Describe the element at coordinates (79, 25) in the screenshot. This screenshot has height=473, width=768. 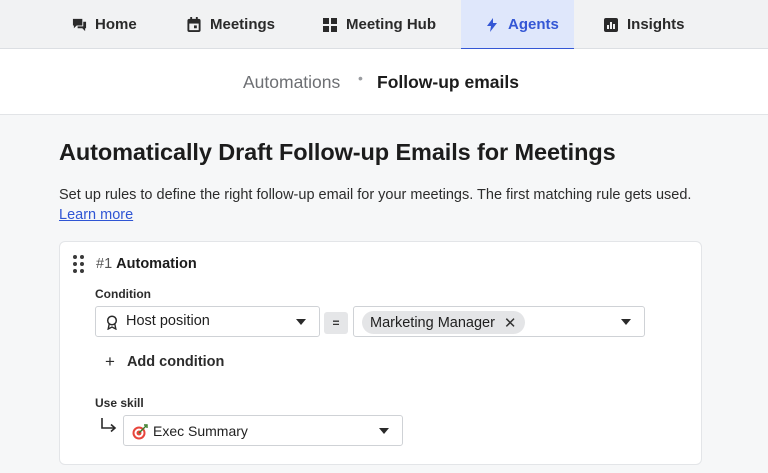
I see `chat-bubbles-icon` at that location.